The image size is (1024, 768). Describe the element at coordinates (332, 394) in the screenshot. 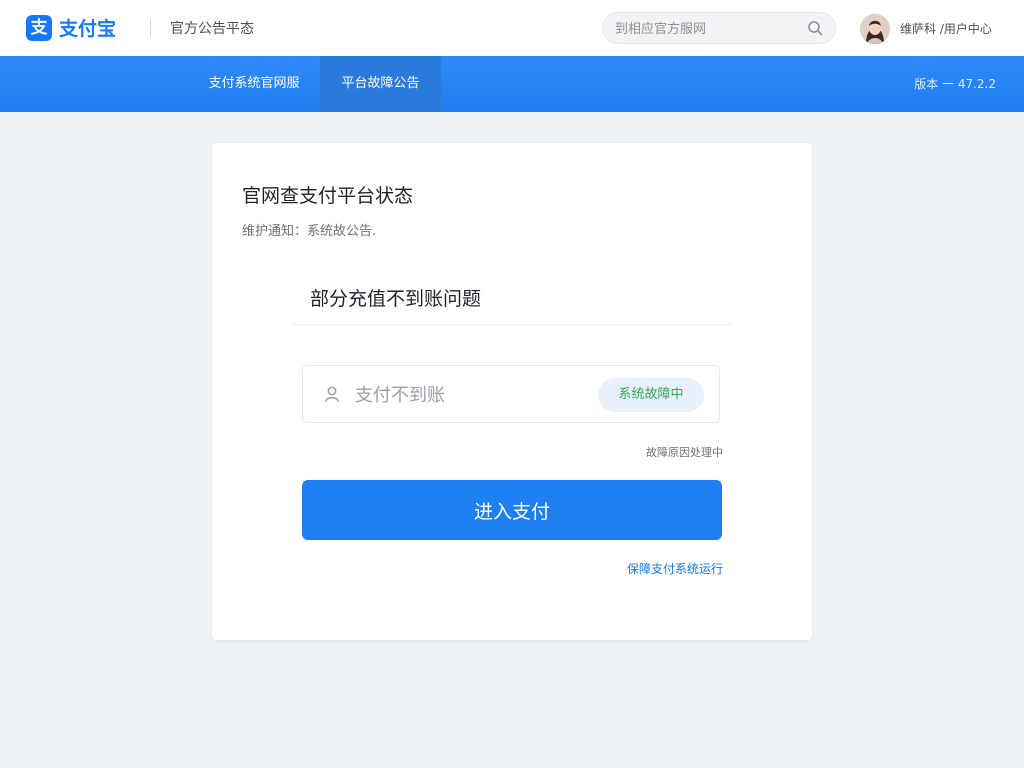

I see `user-icon` at that location.